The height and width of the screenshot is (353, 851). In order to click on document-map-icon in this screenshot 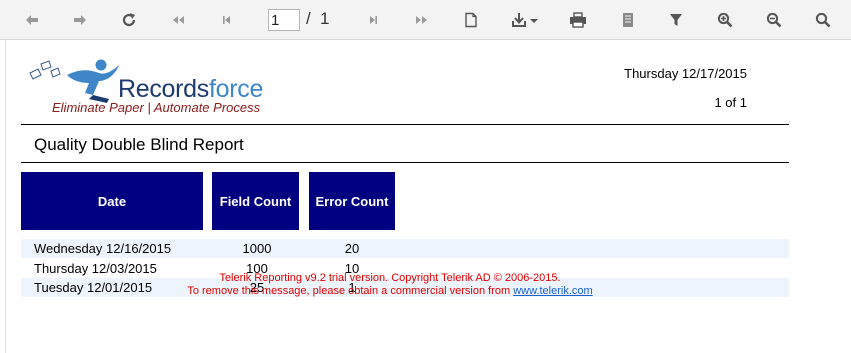, I will do `click(628, 20)`.